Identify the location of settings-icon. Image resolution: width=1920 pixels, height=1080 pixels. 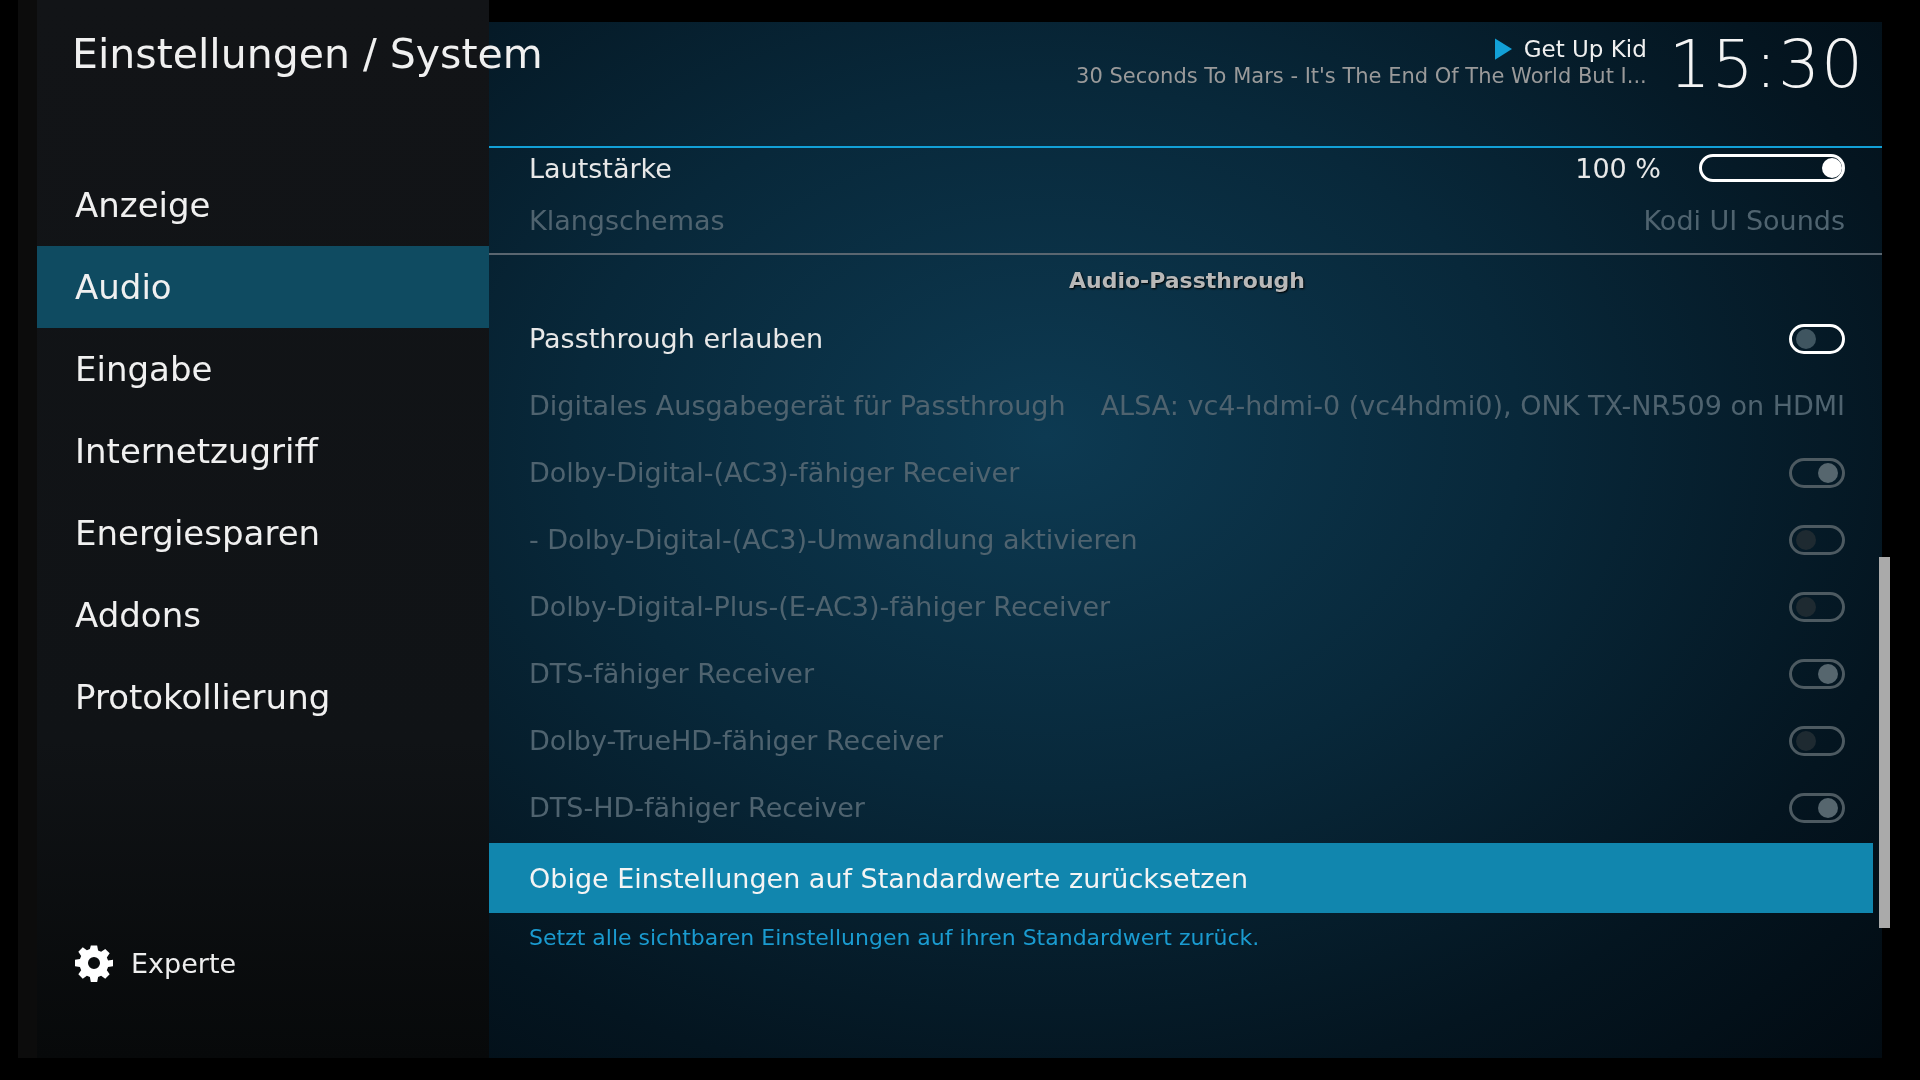
(94, 963).